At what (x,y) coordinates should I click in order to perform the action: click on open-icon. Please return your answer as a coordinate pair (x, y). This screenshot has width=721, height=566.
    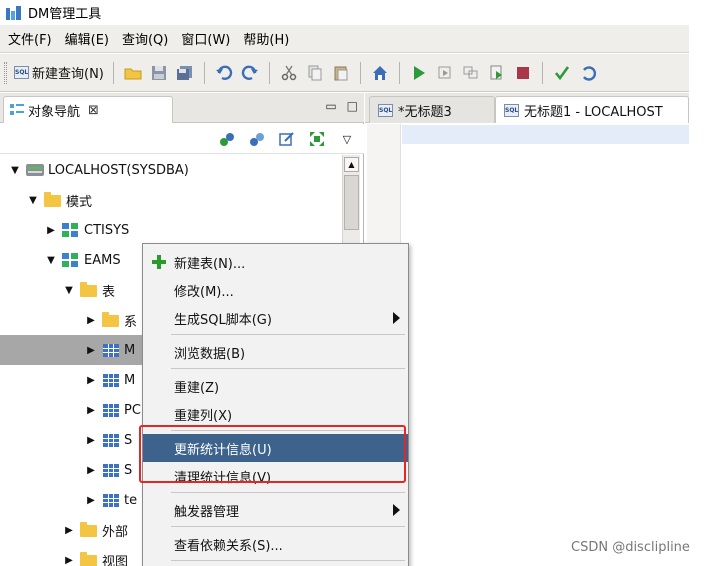
    Looking at the image, I should click on (133, 73).